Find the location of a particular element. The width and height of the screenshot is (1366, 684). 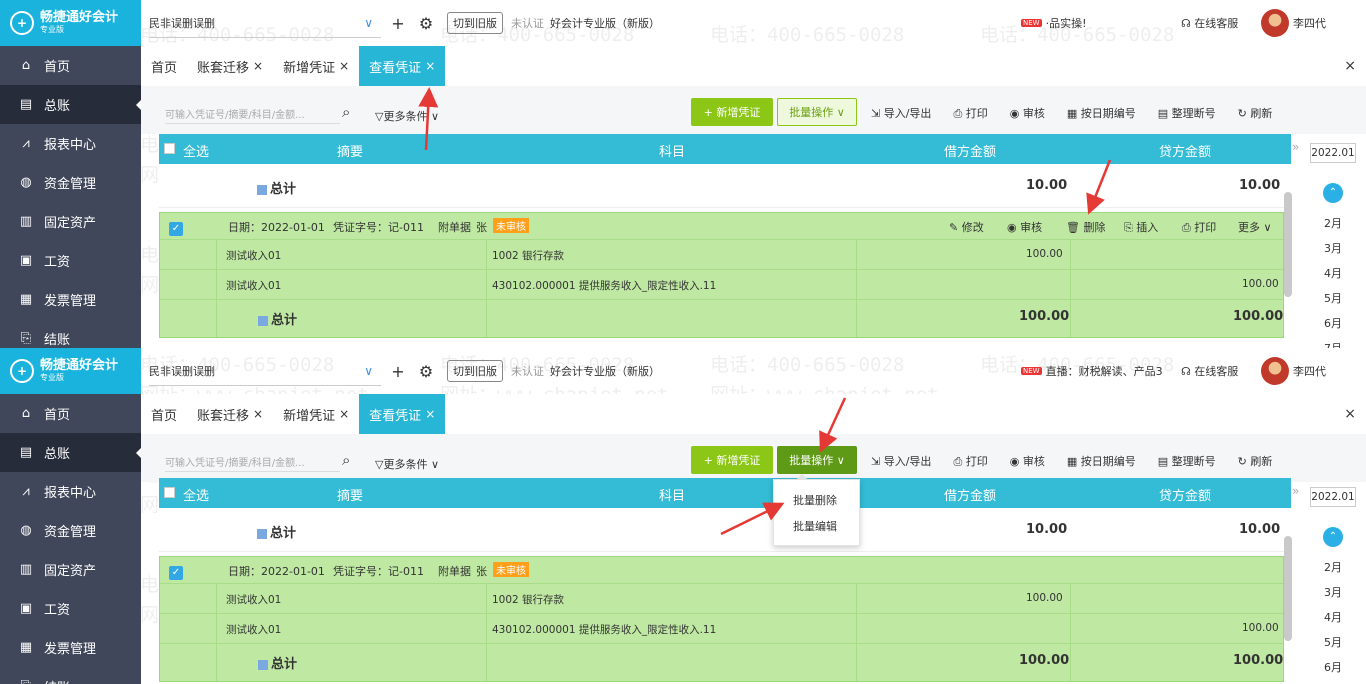

audit-row-button: ◉ 审核 is located at coordinates (1024, 227).